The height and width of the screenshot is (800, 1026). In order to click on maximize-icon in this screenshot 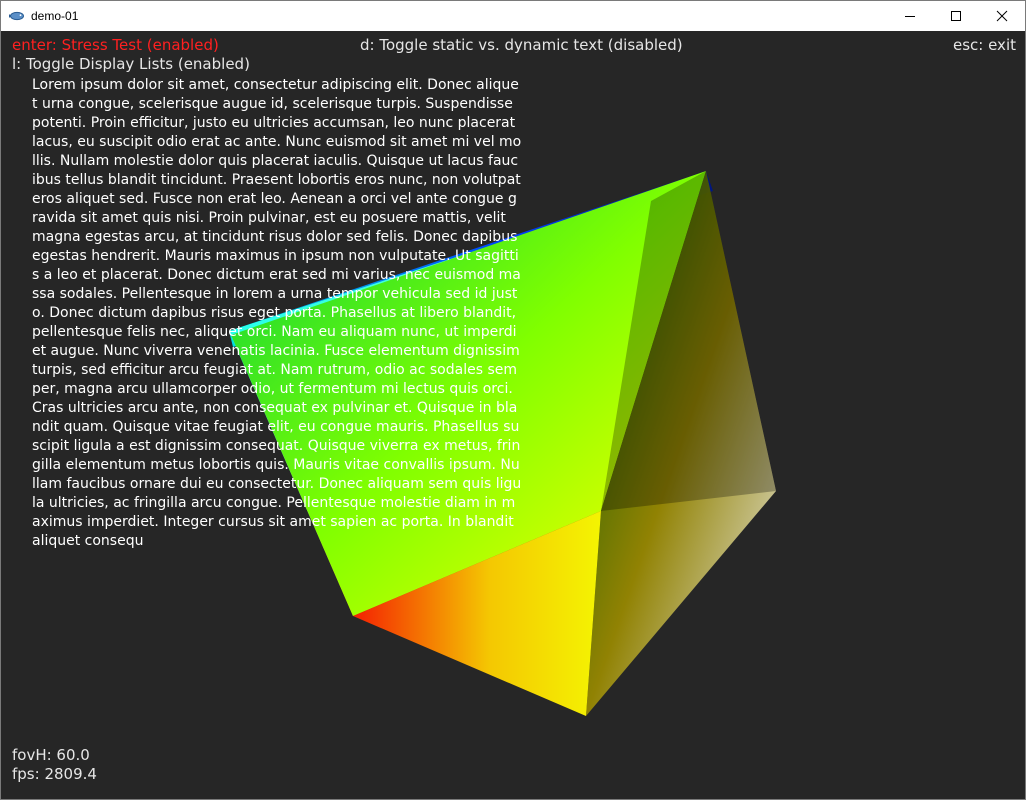, I will do `click(956, 16)`.